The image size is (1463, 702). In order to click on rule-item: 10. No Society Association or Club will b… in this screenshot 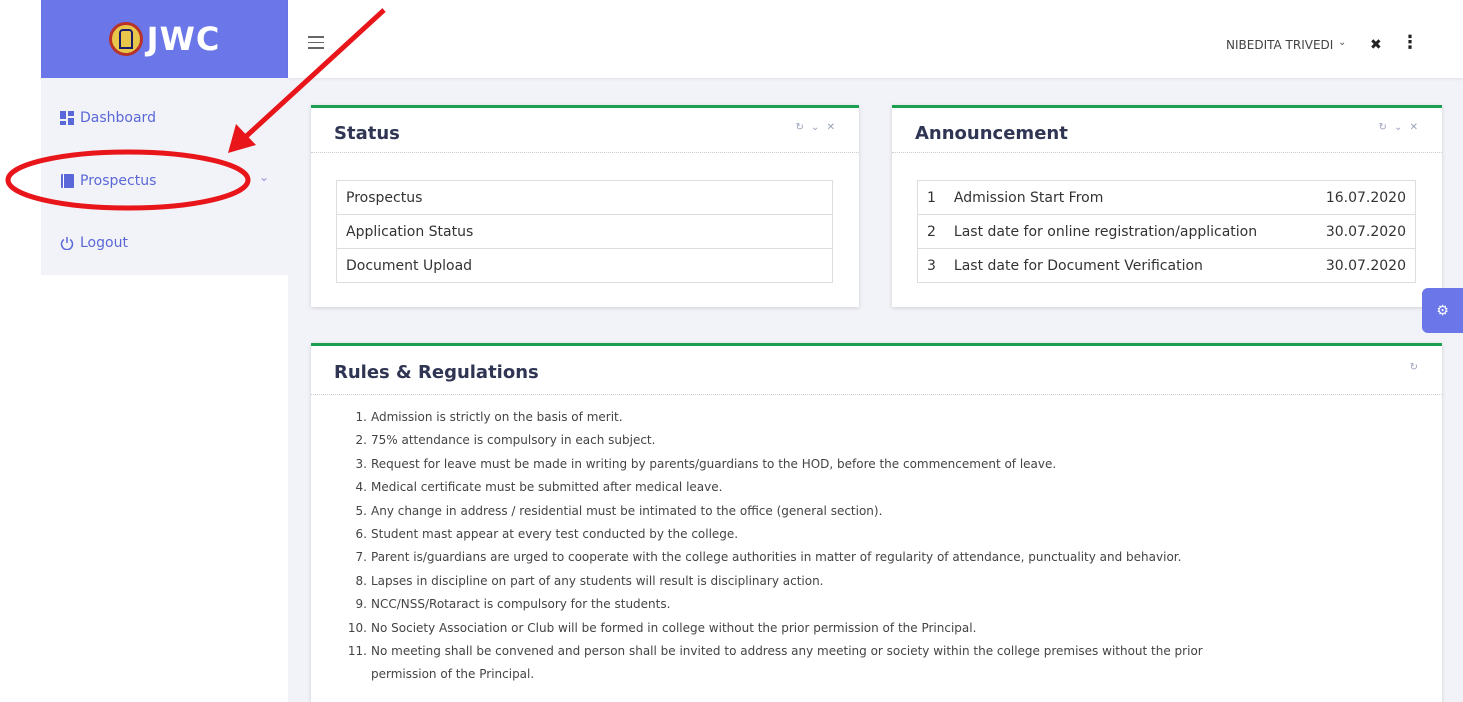, I will do `click(767, 628)`.